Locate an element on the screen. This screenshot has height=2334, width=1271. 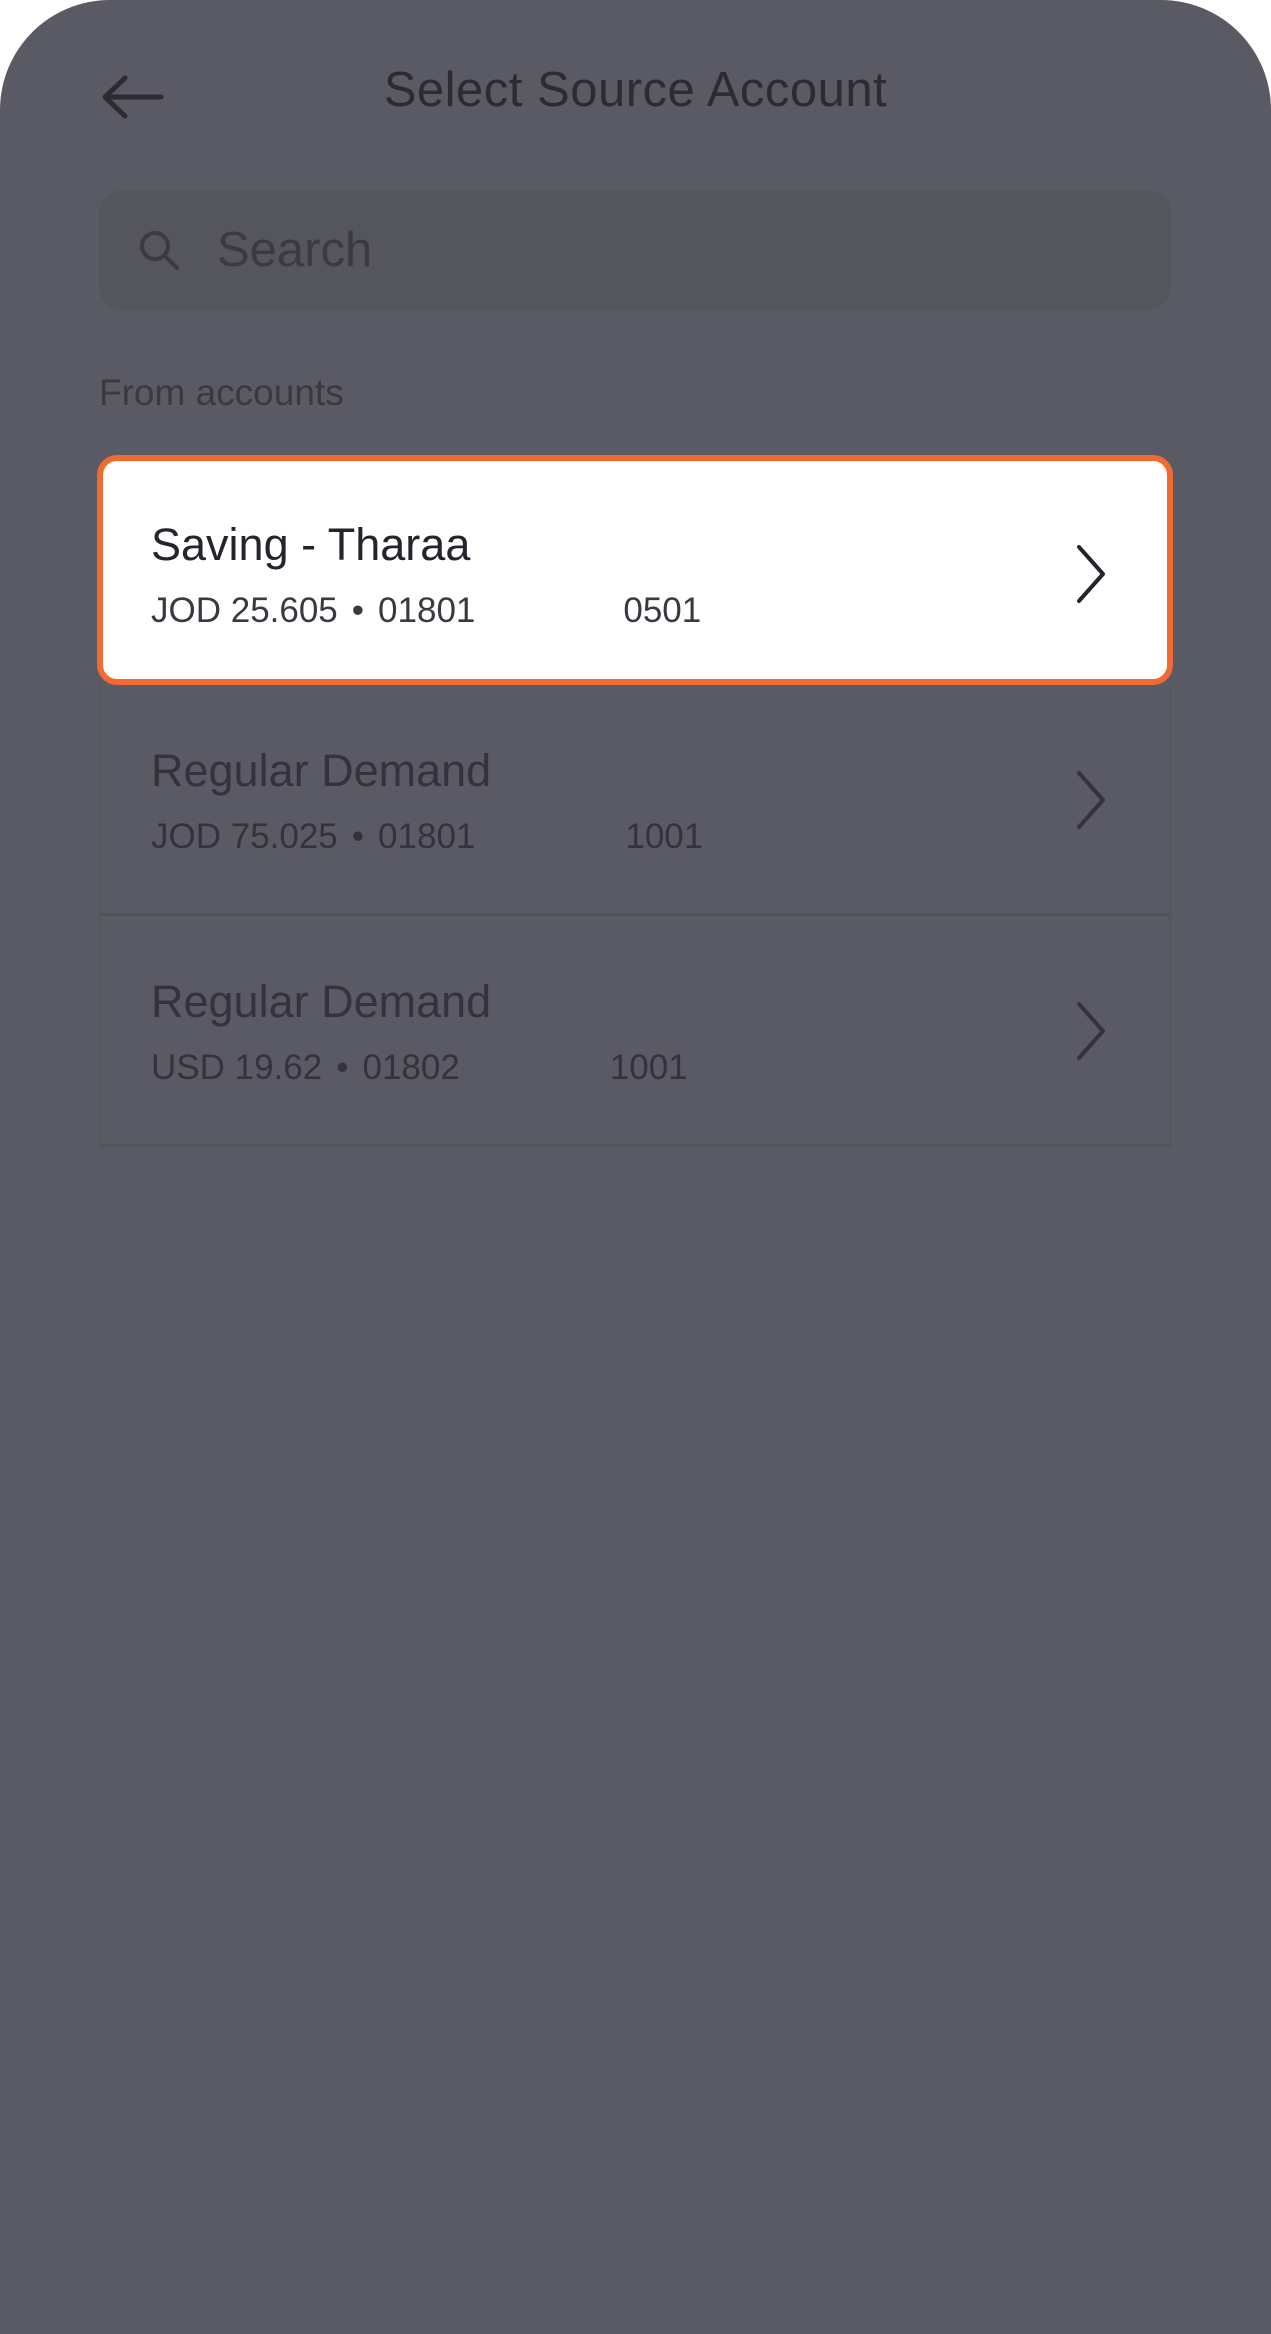
header: Select Source Account is located at coordinates (635, 95).